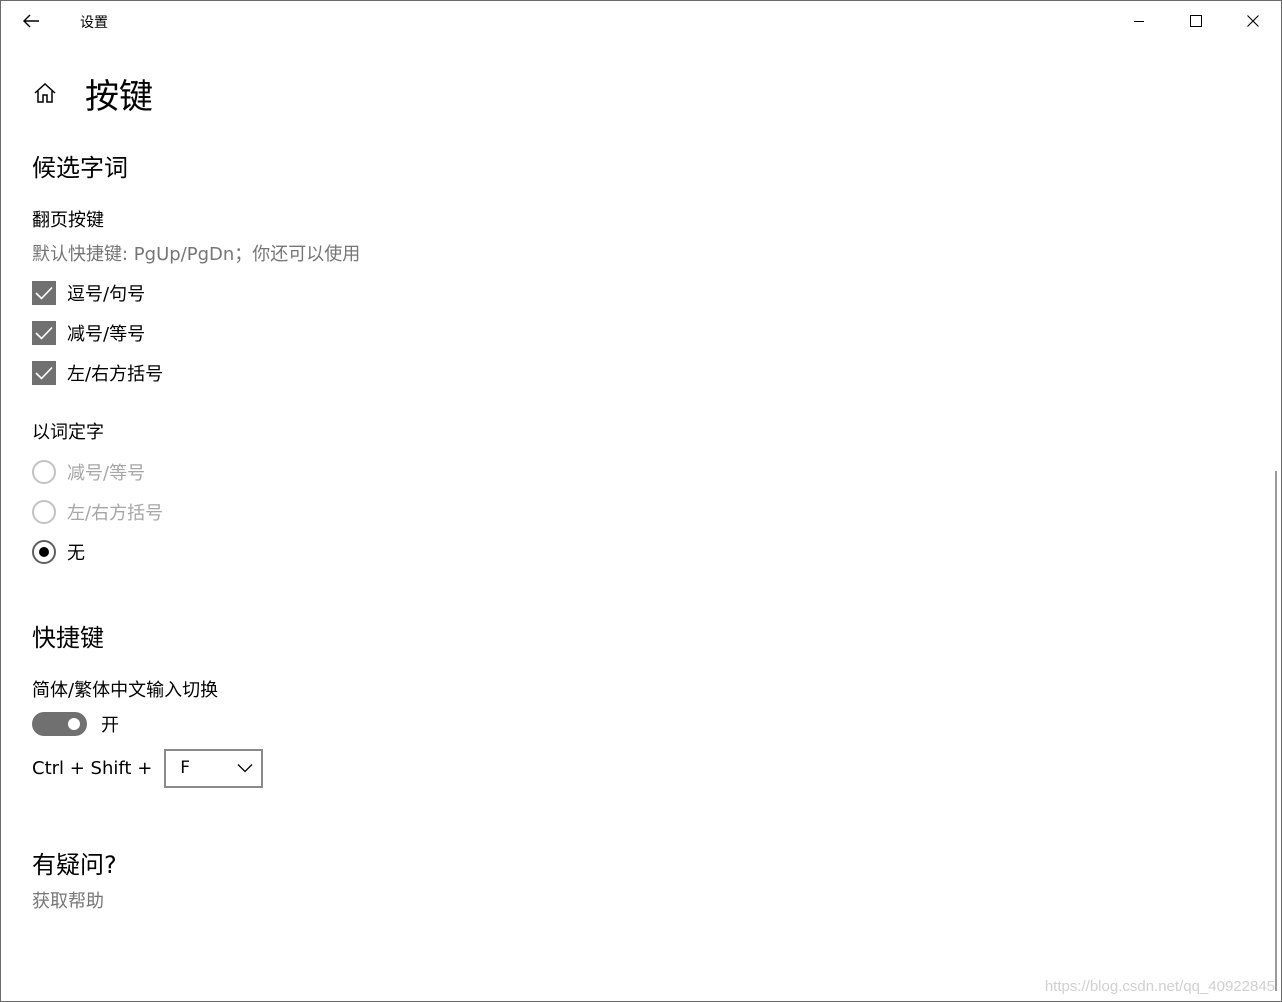 The height and width of the screenshot is (1002, 1282). Describe the element at coordinates (74, 865) in the screenshot. I see `section-title-help: 有疑问?` at that location.